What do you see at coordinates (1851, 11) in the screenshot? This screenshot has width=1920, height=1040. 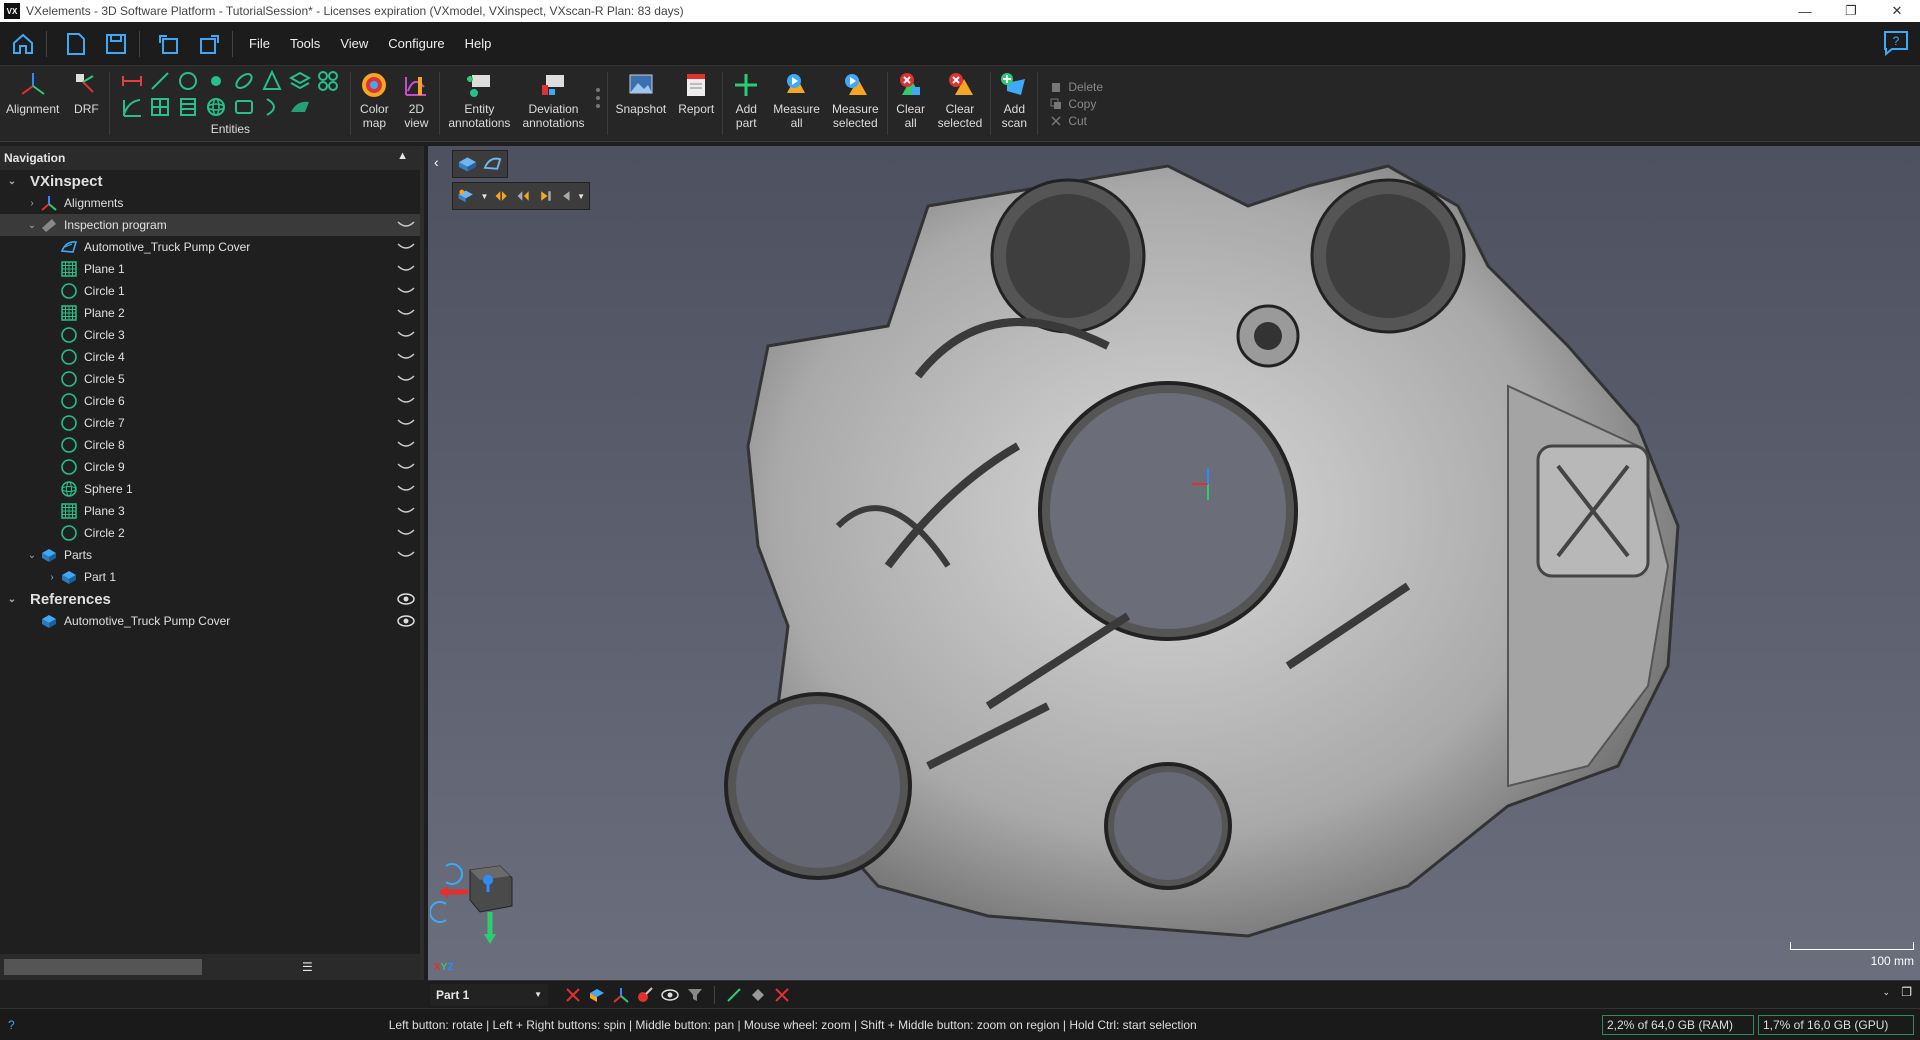 I see `restore-button: ❐` at bounding box center [1851, 11].